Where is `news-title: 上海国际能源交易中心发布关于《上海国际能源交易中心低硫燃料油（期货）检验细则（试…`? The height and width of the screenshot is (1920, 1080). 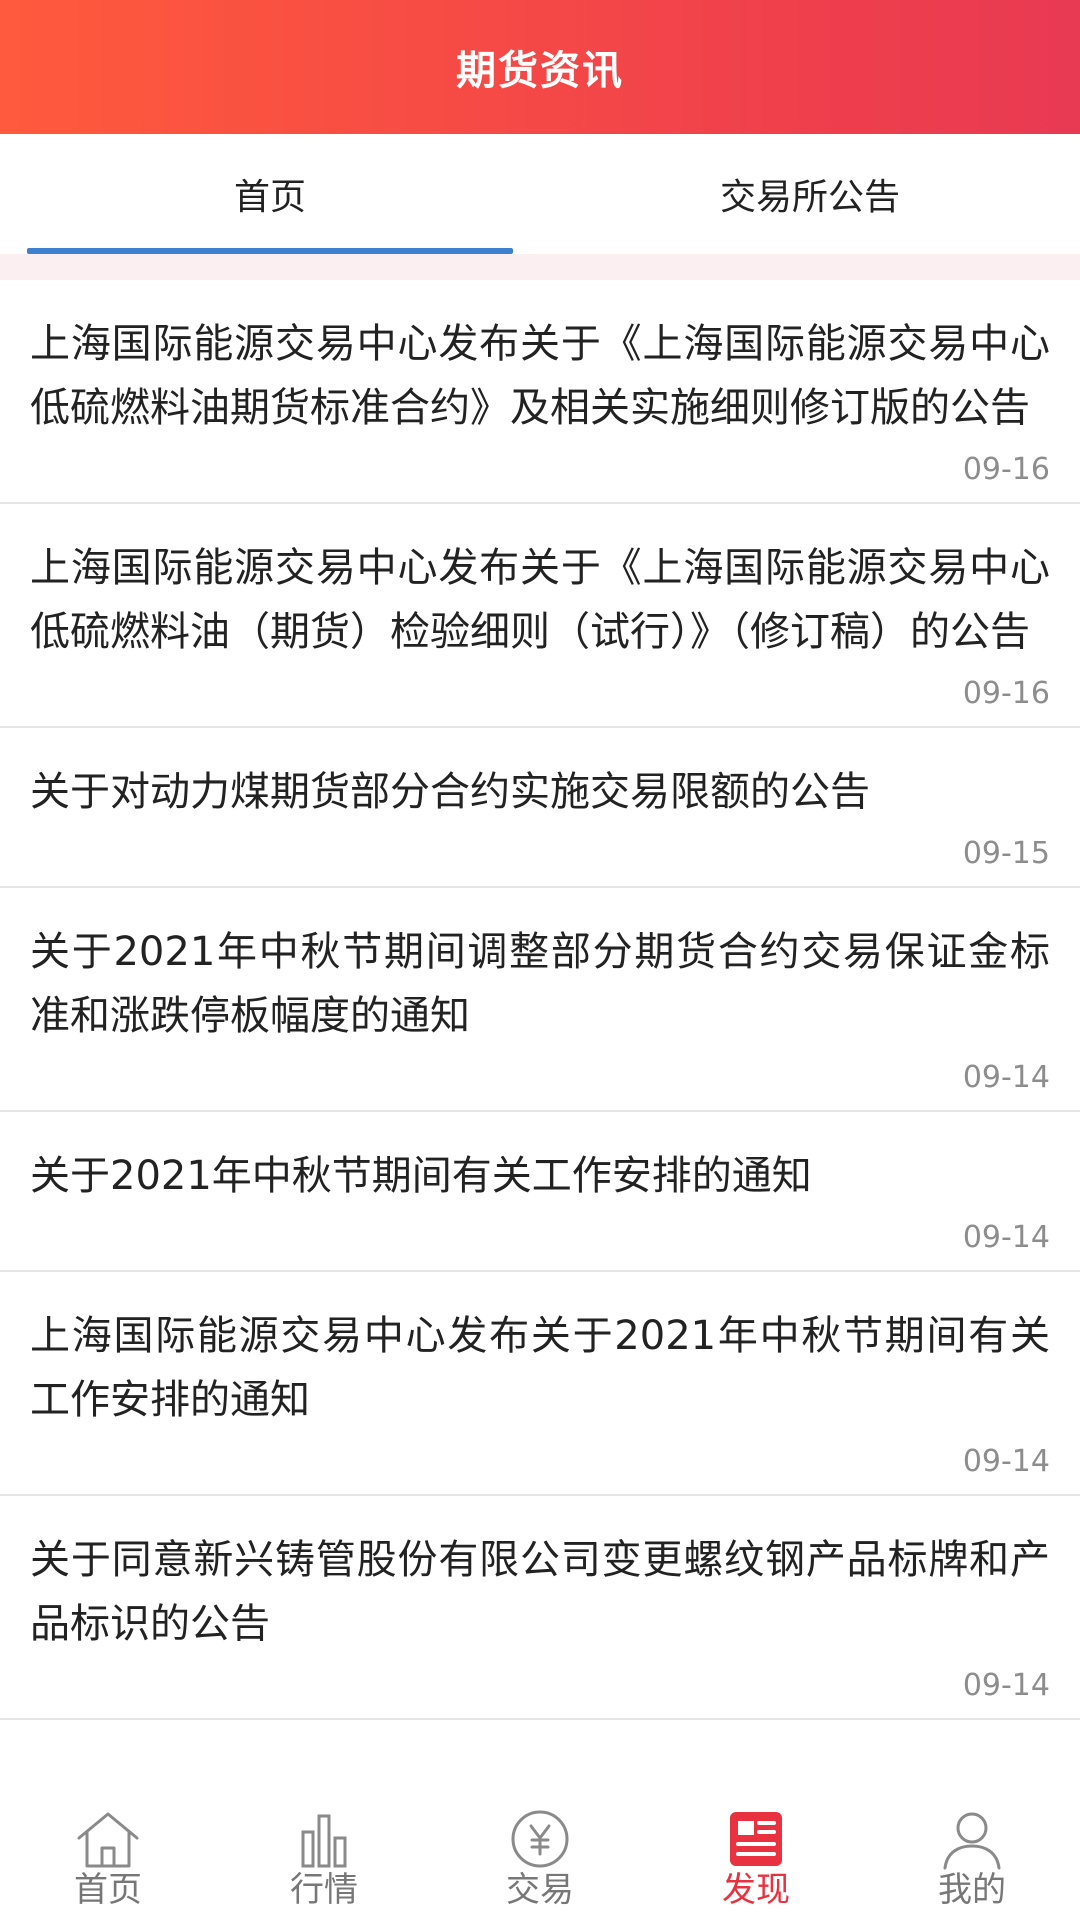
news-title: 上海国际能源交易中心发布关于《上海国际能源交易中心低硫燃料油（期货）检验细则（试… is located at coordinates (540, 600).